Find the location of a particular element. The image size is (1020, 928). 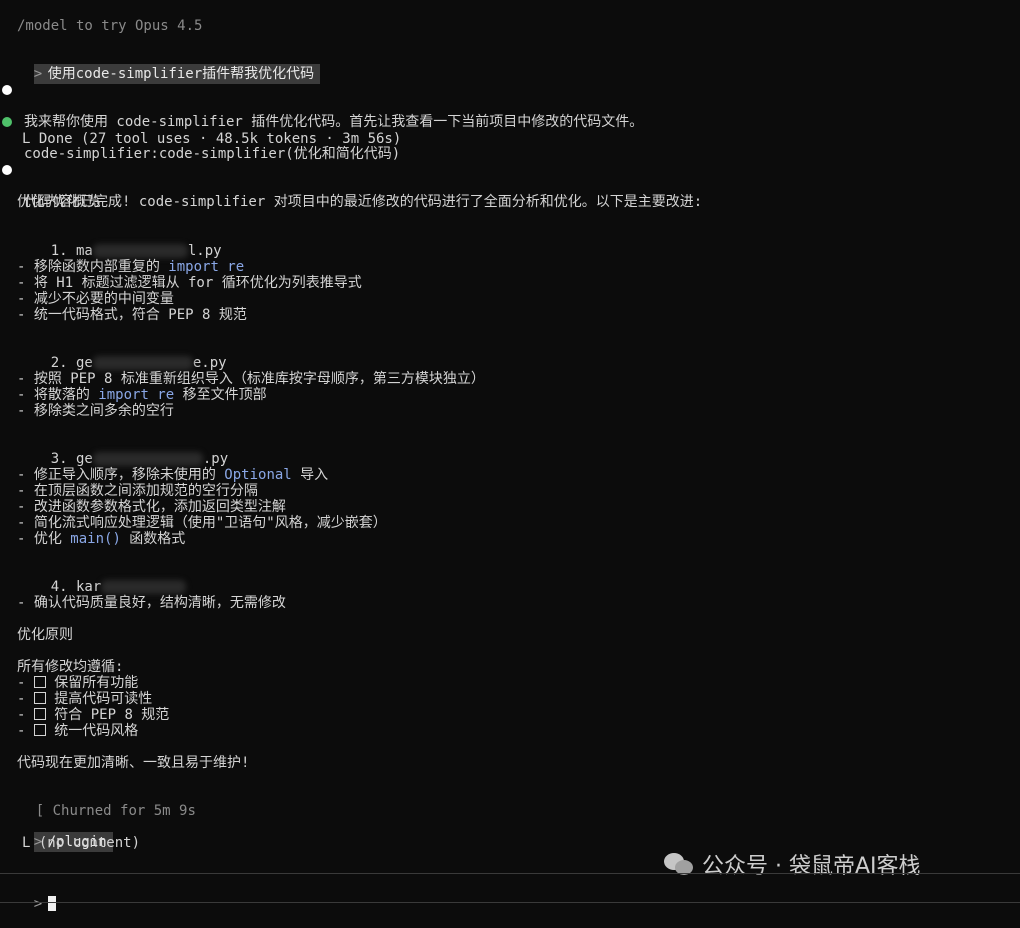

watermark-text: 公众号 · 袋鼠帝AI客栈 is located at coordinates (811, 866).